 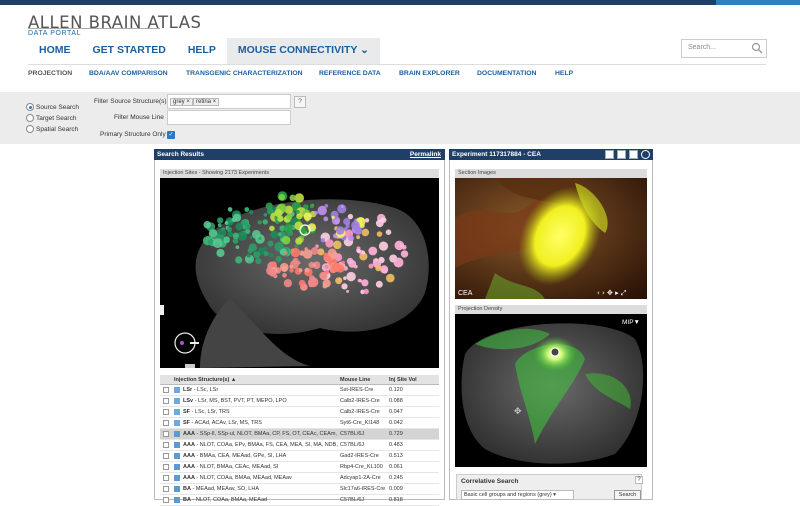 I want to click on correlative-help-button: ?, so click(x=639, y=480).